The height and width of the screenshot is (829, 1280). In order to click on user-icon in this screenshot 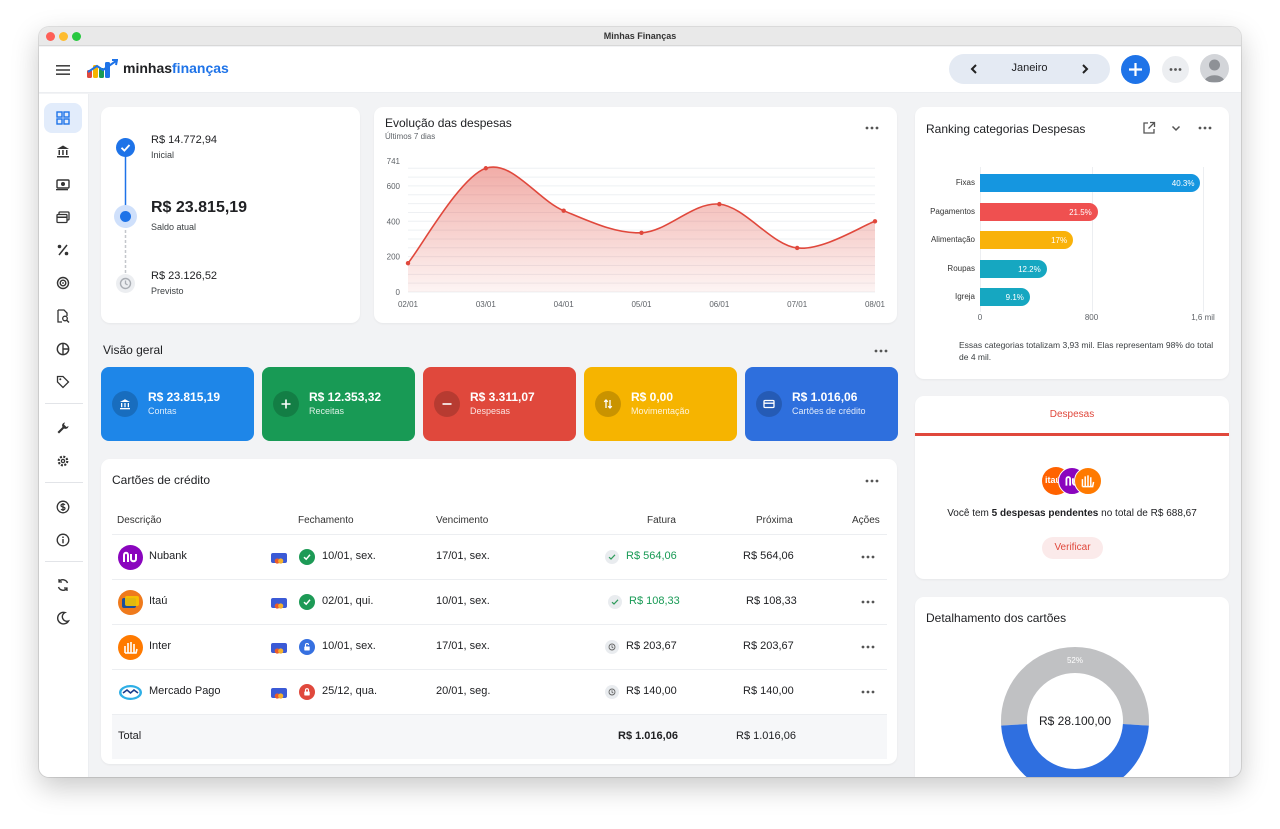, I will do `click(1214, 70)`.